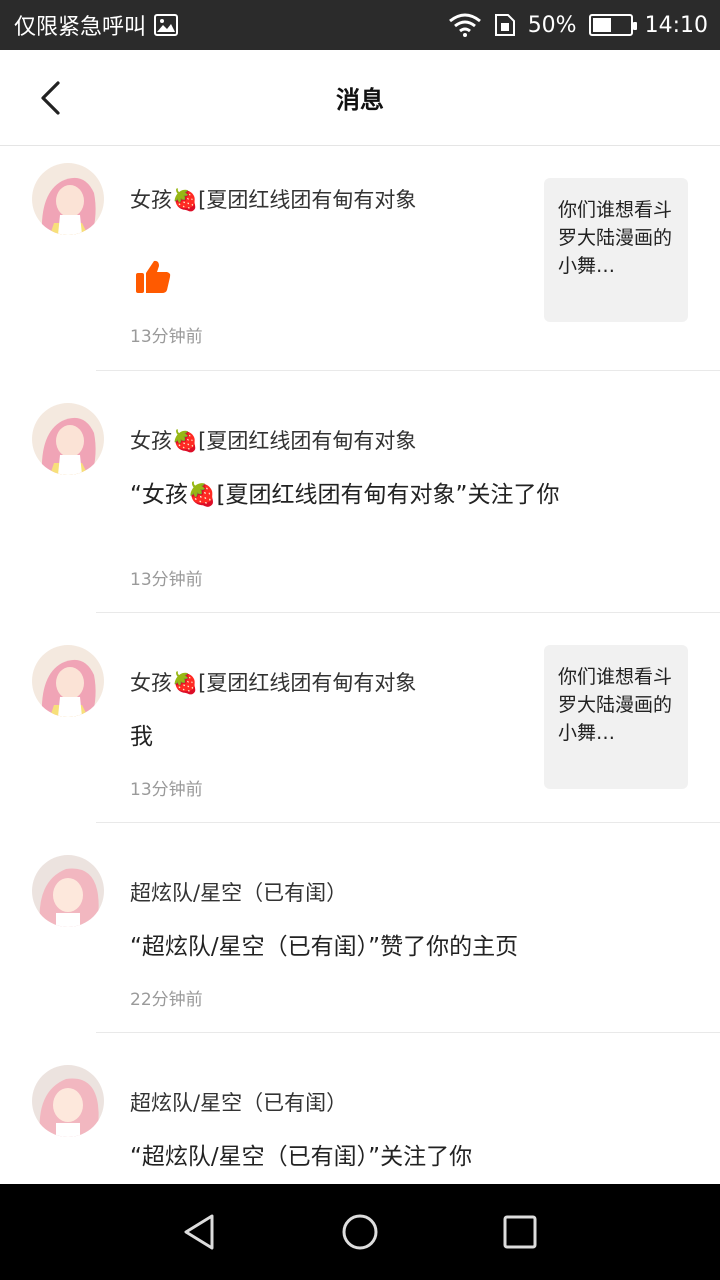  I want to click on message-content: 我, so click(141, 737).